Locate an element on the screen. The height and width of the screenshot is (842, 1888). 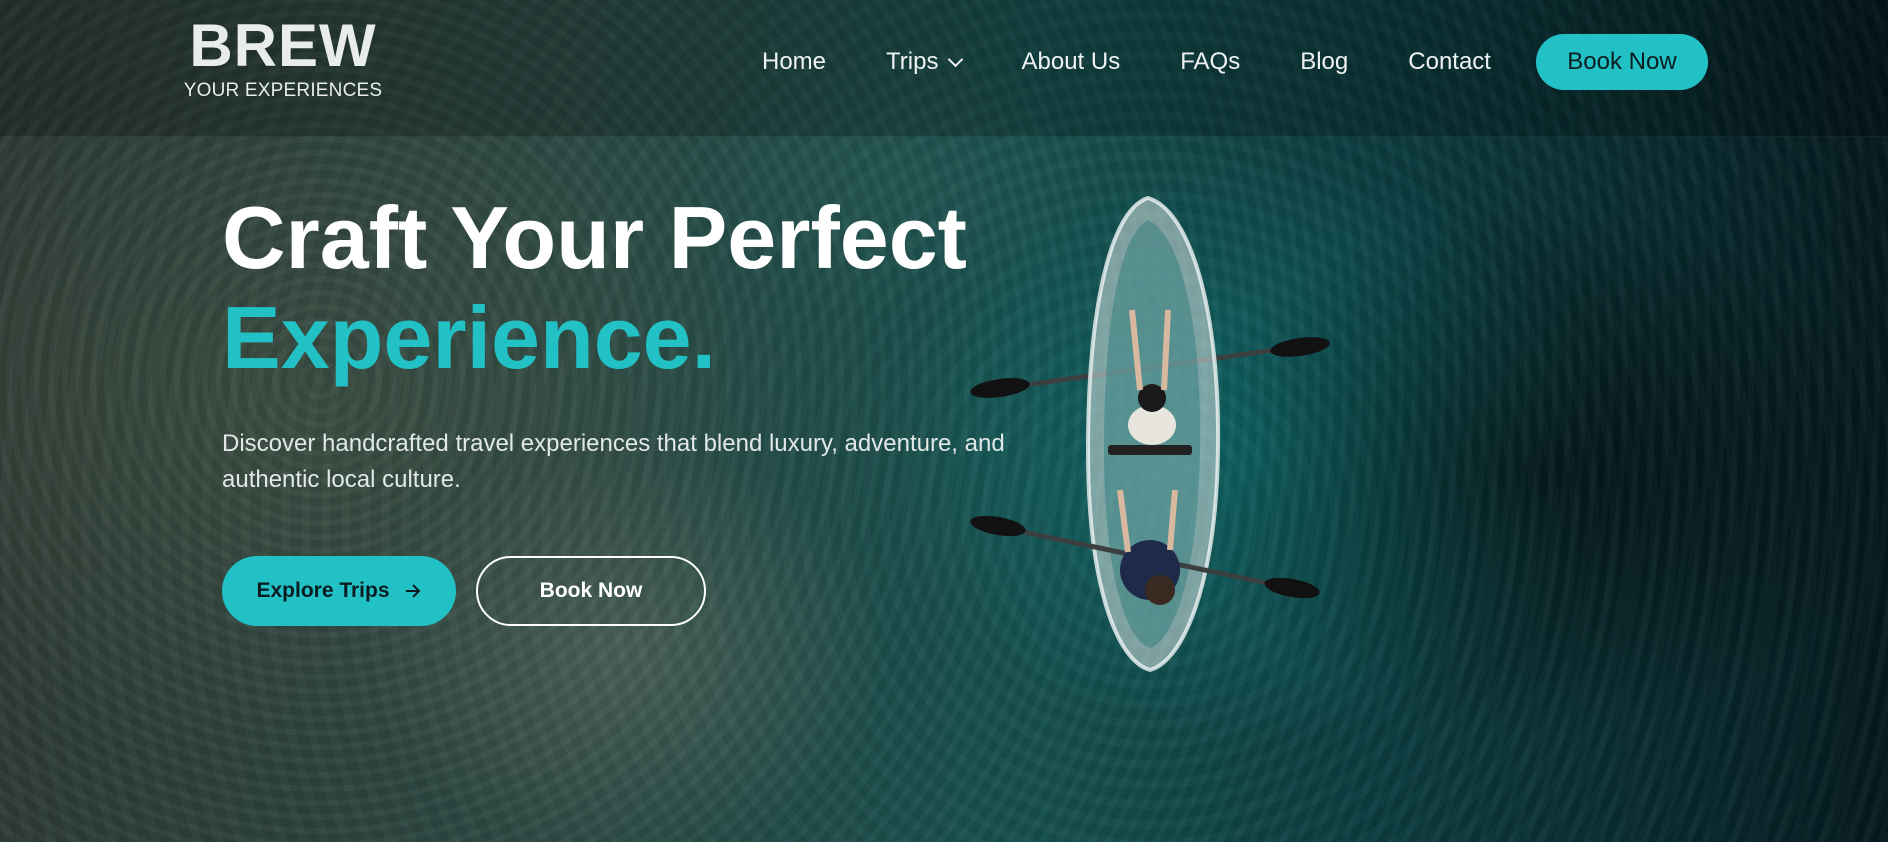
arrow-right-icon is located at coordinates (412, 591).